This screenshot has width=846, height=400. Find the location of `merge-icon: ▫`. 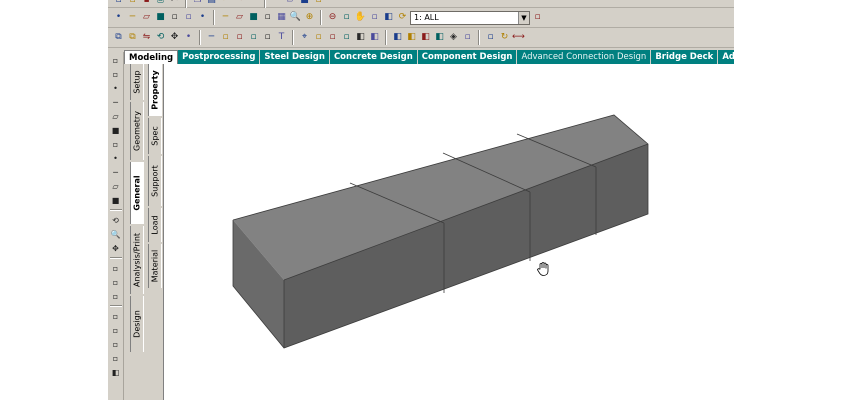

merge-icon: ▫ is located at coordinates (253, 37).